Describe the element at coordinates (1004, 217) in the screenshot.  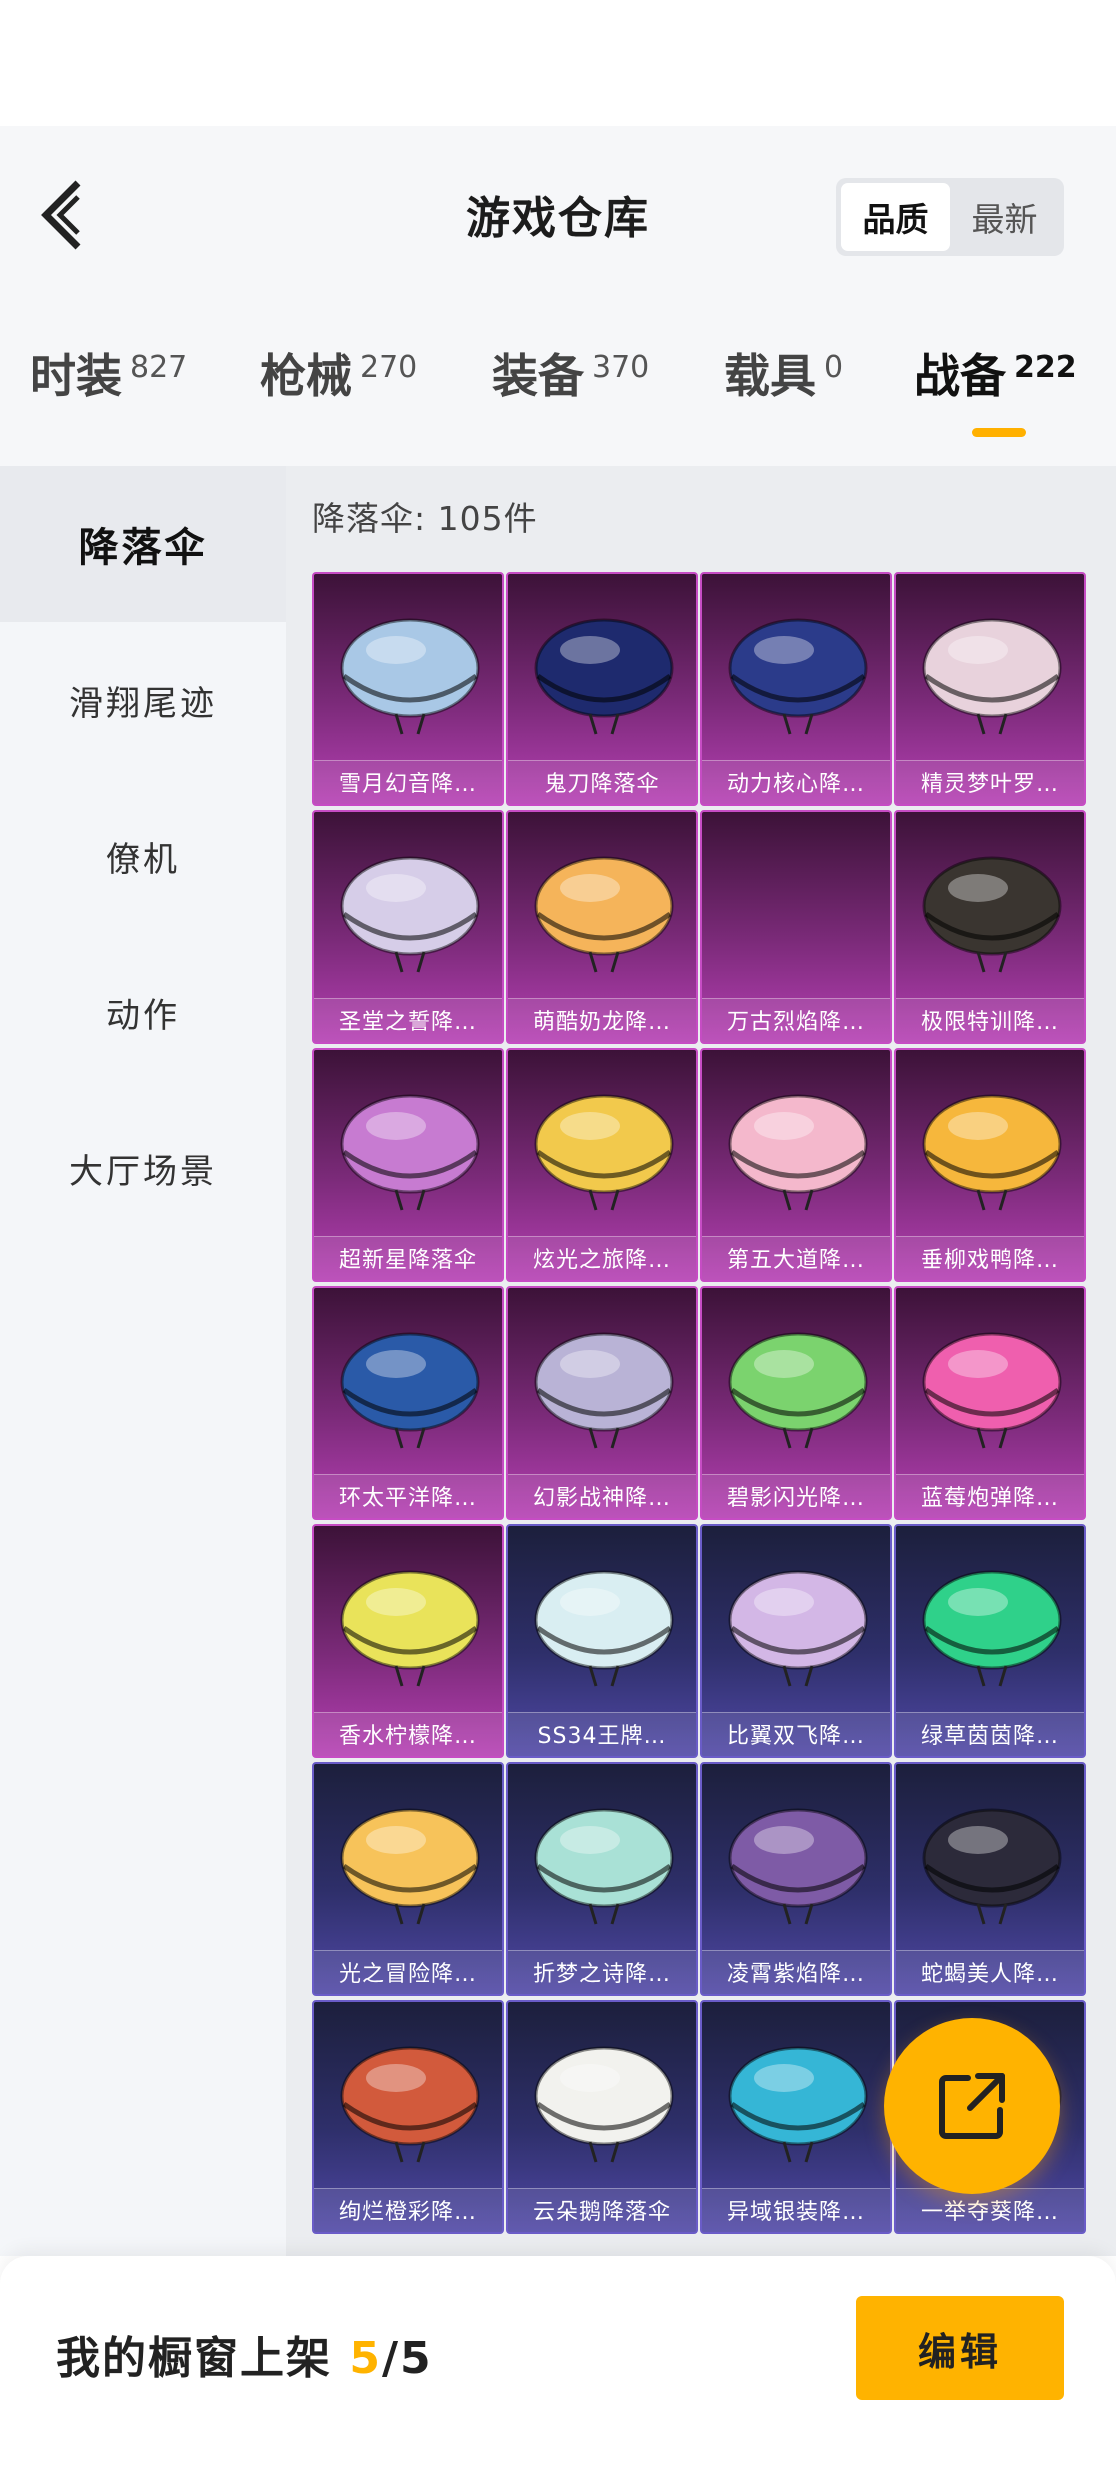
I see `sort-option-latest: 最新` at that location.